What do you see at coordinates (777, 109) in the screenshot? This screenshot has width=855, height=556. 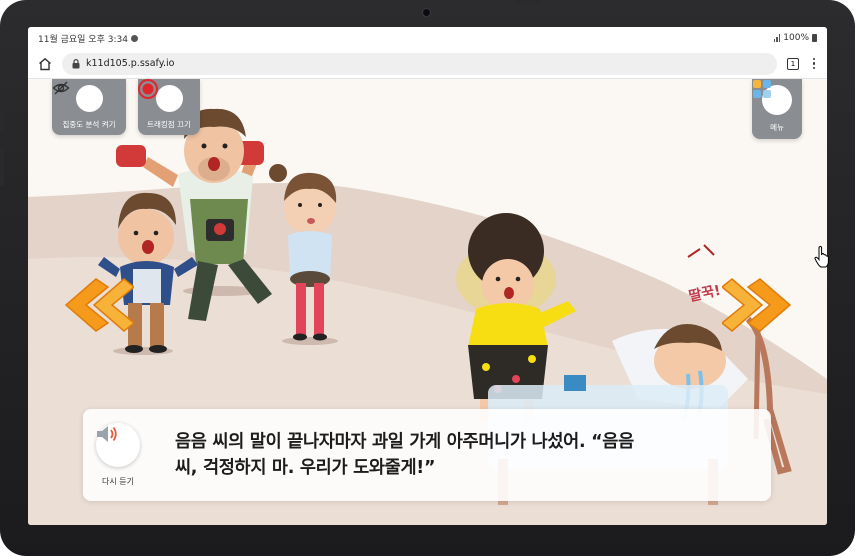 I see `menu-button: 메뉴` at bounding box center [777, 109].